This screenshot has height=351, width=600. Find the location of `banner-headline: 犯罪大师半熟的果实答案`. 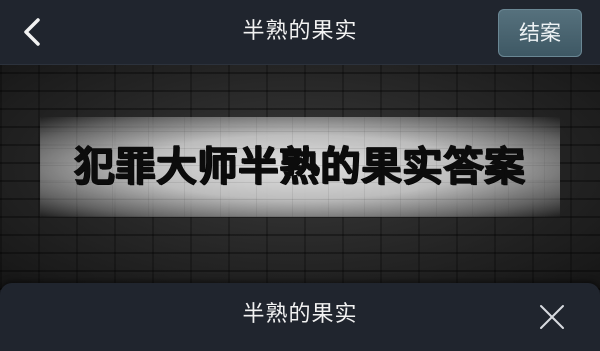

banner-headline: 犯罪大师半熟的果实答案 is located at coordinates (300, 166).